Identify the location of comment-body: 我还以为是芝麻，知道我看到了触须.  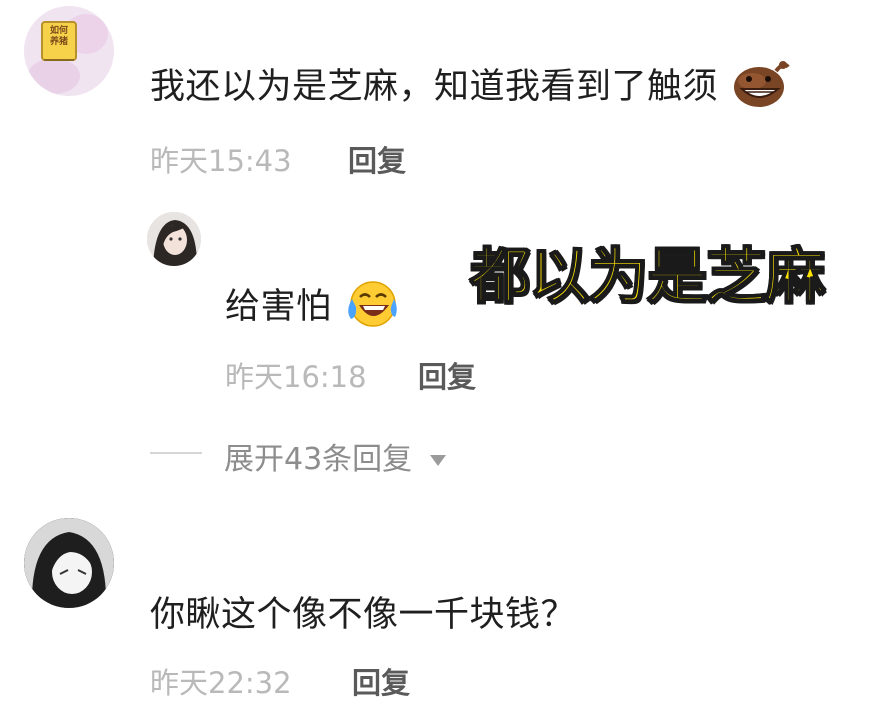
(434, 87).